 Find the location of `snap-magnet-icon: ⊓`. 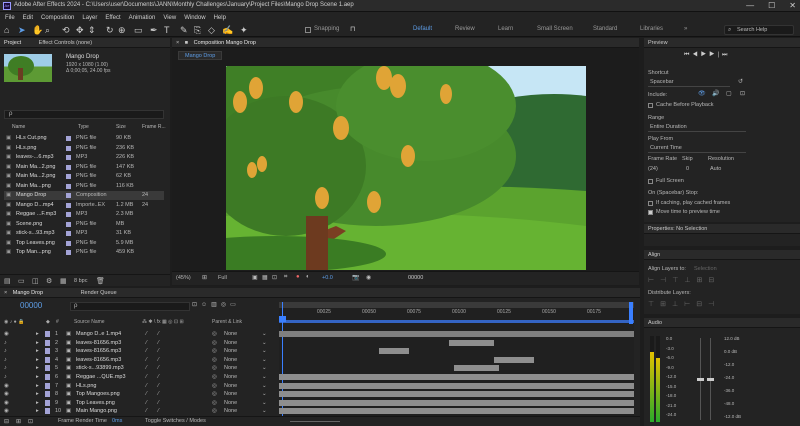

snap-magnet-icon: ⊓ is located at coordinates (352, 30).